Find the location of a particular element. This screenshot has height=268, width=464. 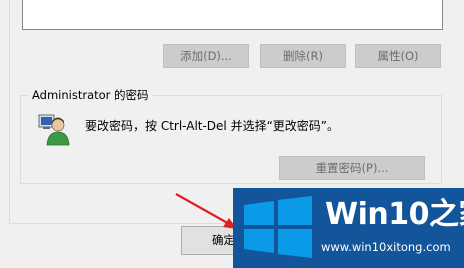

password-group-title: Administrator 的密码 is located at coordinates (90, 95).